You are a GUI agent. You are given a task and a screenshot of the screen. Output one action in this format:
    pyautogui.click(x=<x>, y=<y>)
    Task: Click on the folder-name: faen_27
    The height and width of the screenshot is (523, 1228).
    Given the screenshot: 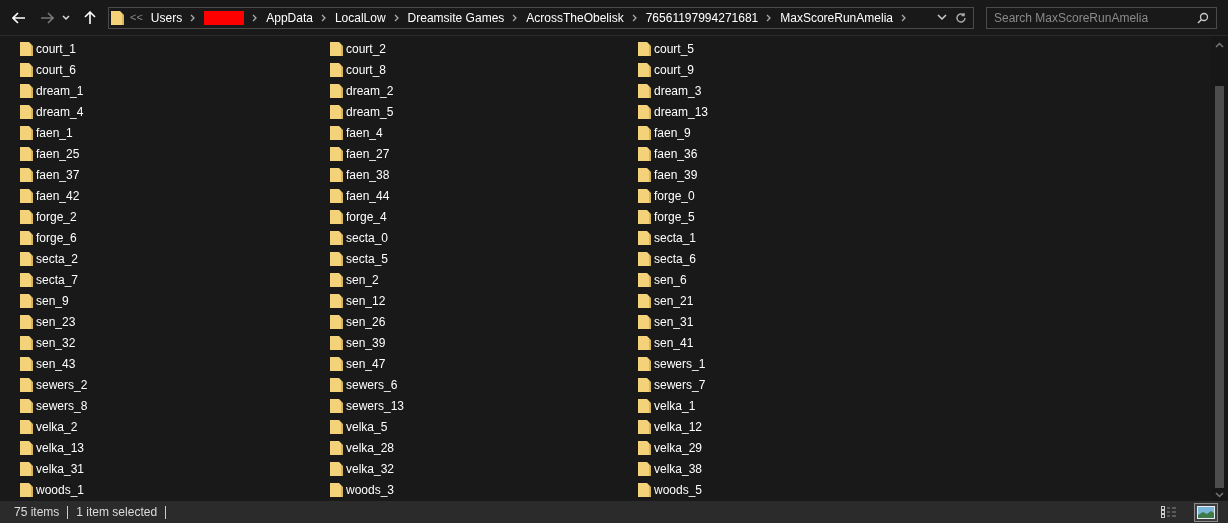 What is the action you would take?
    pyautogui.click(x=368, y=153)
    